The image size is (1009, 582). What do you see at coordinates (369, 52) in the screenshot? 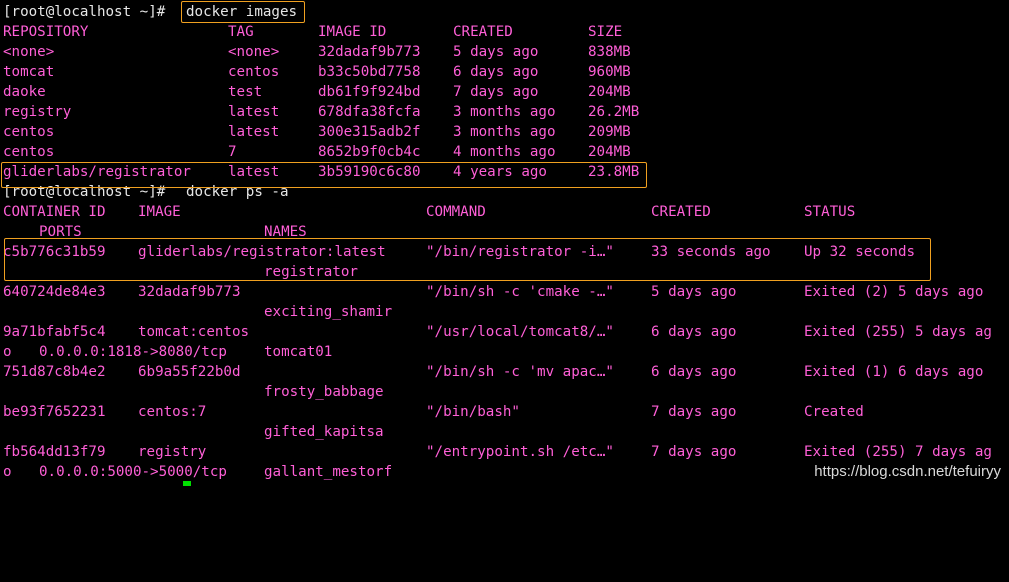
I see `image-id: 32dadaf9b773` at bounding box center [369, 52].